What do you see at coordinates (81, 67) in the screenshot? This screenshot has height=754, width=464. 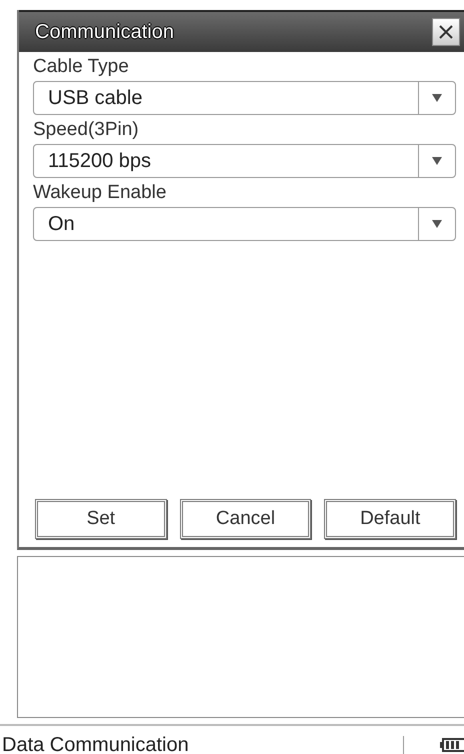 I see `field-label: Cable Type` at bounding box center [81, 67].